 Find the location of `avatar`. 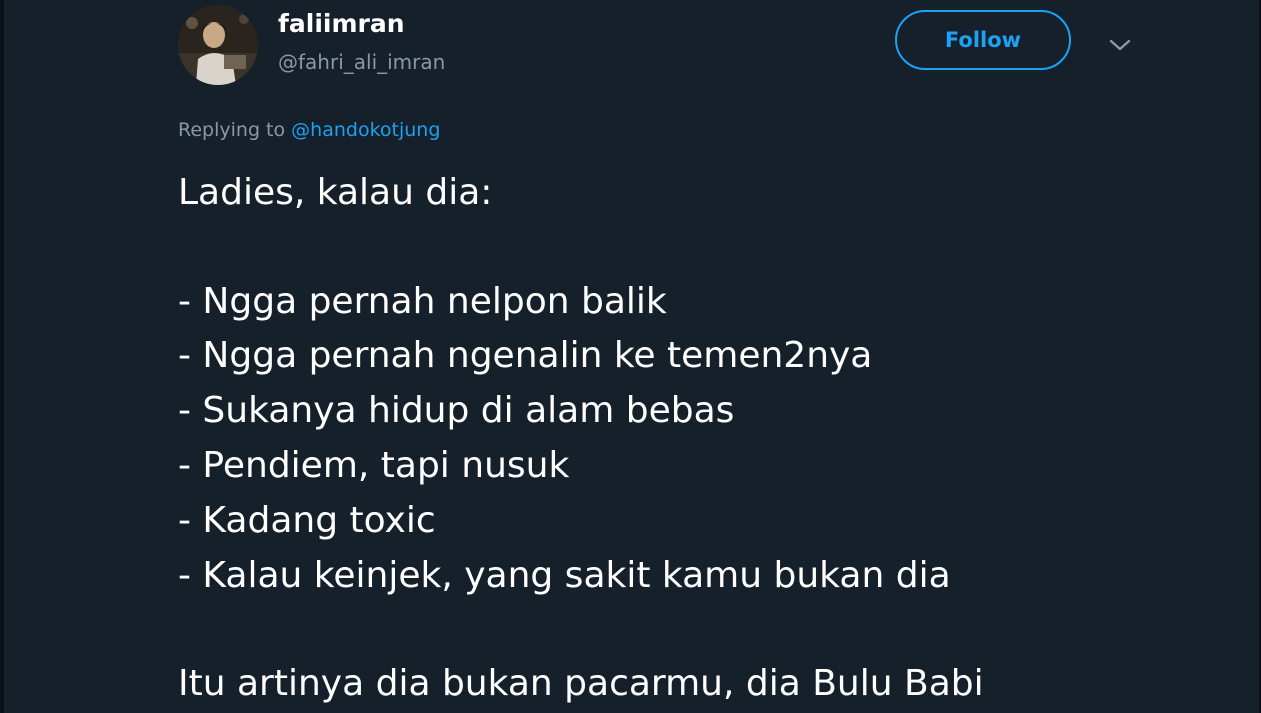

avatar is located at coordinates (218, 45).